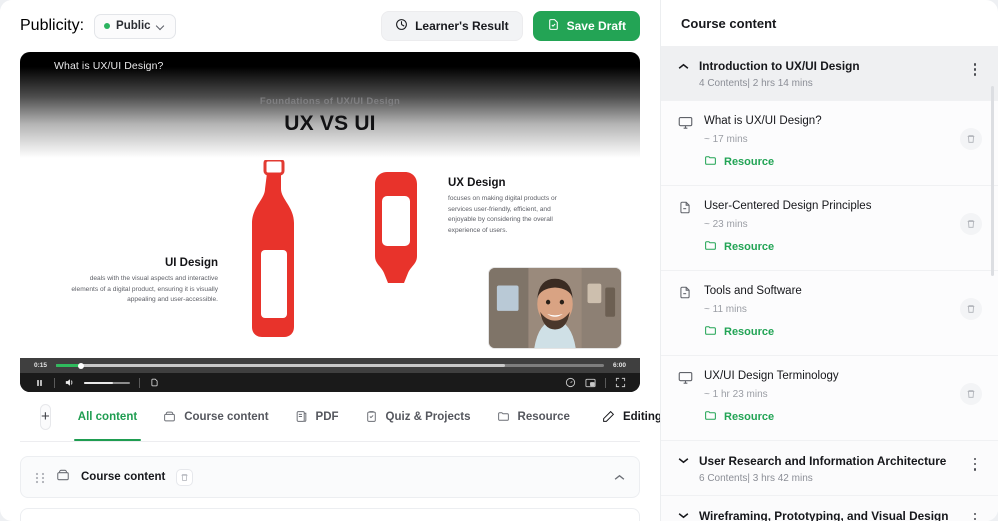  What do you see at coordinates (154, 382) in the screenshot?
I see `transcript-icon` at bounding box center [154, 382].